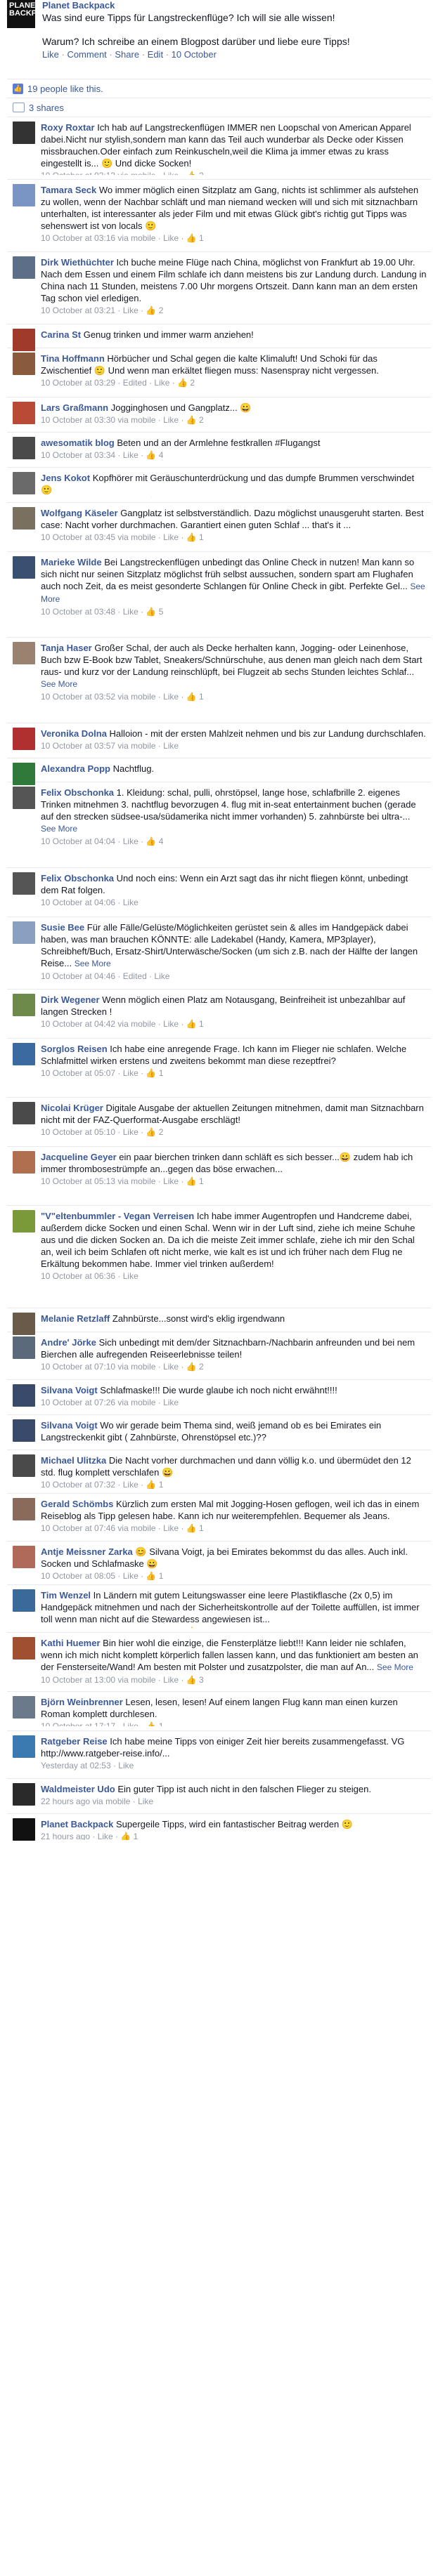 The image size is (438, 2576). What do you see at coordinates (78, 1789) in the screenshot?
I see `comment-author: Waldmeister Udo` at bounding box center [78, 1789].